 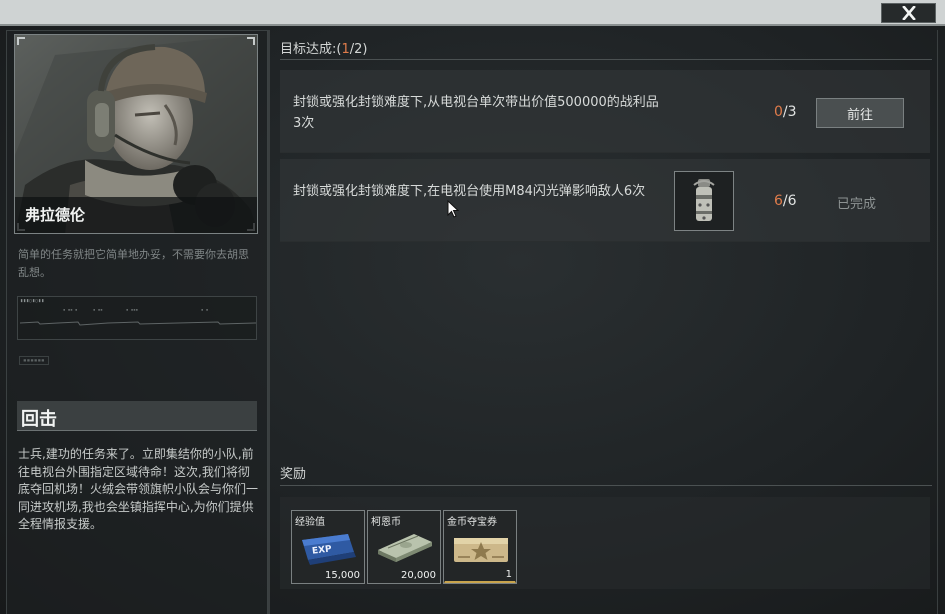 I want to click on exp-ticket-icon: EXP, so click(x=329, y=549).